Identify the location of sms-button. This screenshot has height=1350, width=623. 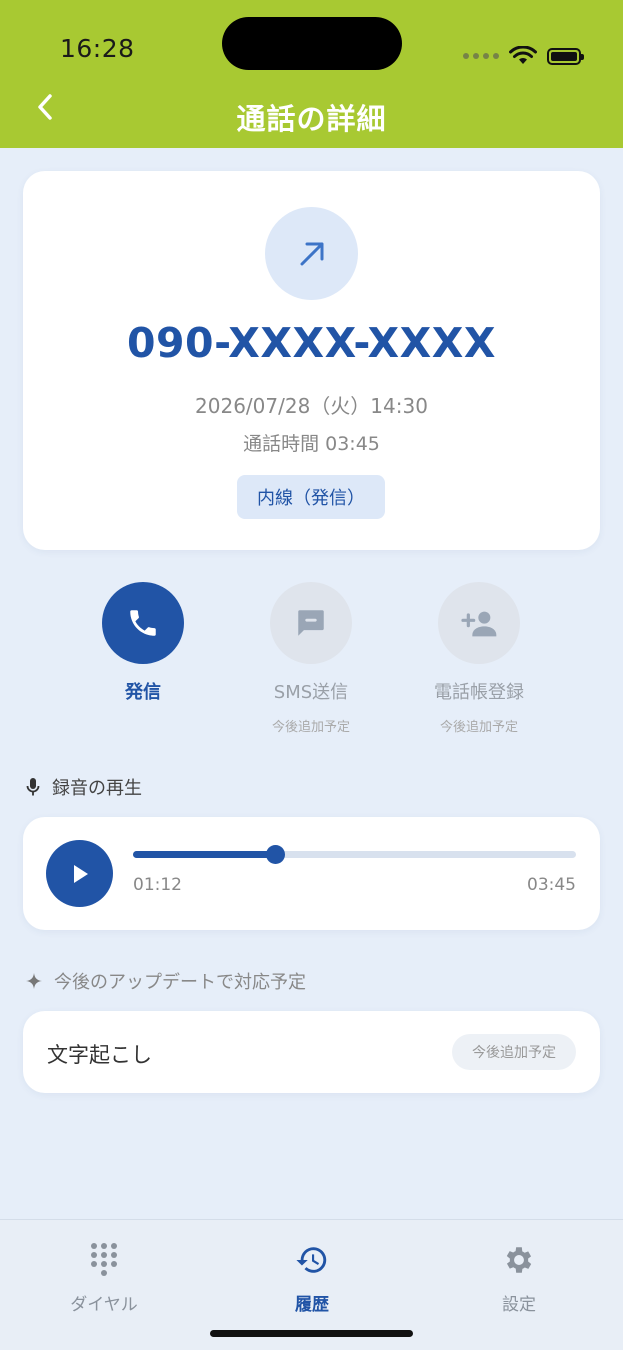
(311, 623).